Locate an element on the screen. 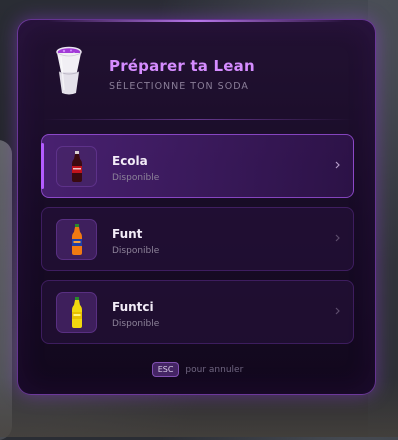 The image size is (398, 440). header-divider is located at coordinates (197, 119).